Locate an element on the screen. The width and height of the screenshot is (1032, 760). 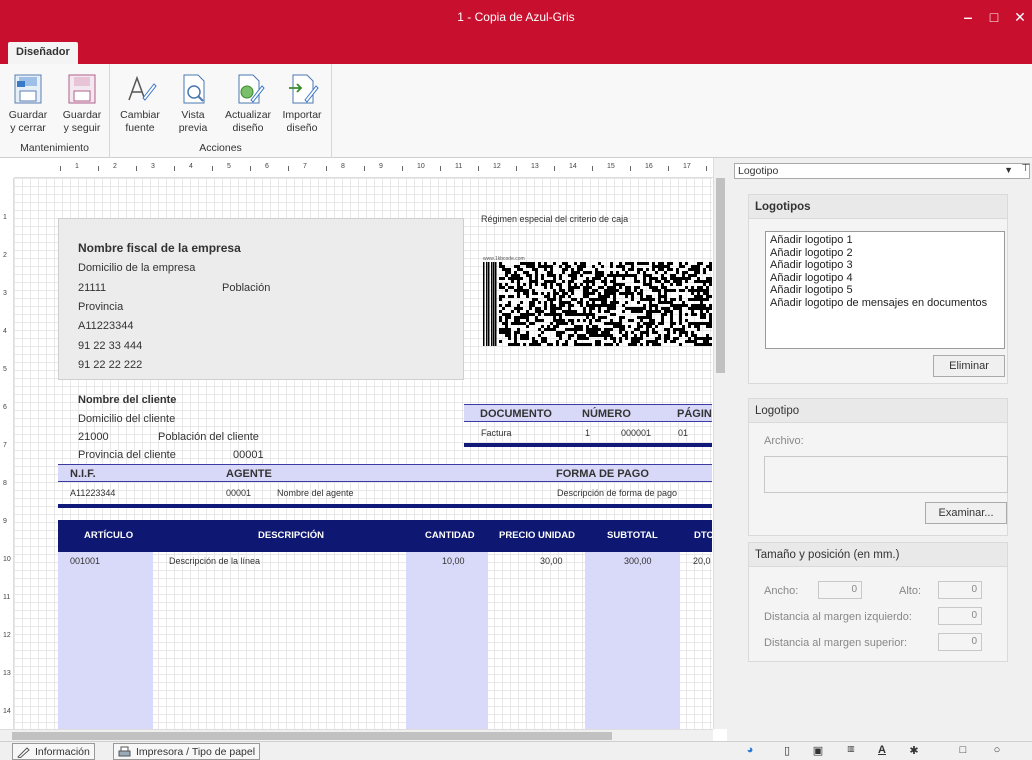
list-item: Añadir logotipo 5 is located at coordinates (885, 290).